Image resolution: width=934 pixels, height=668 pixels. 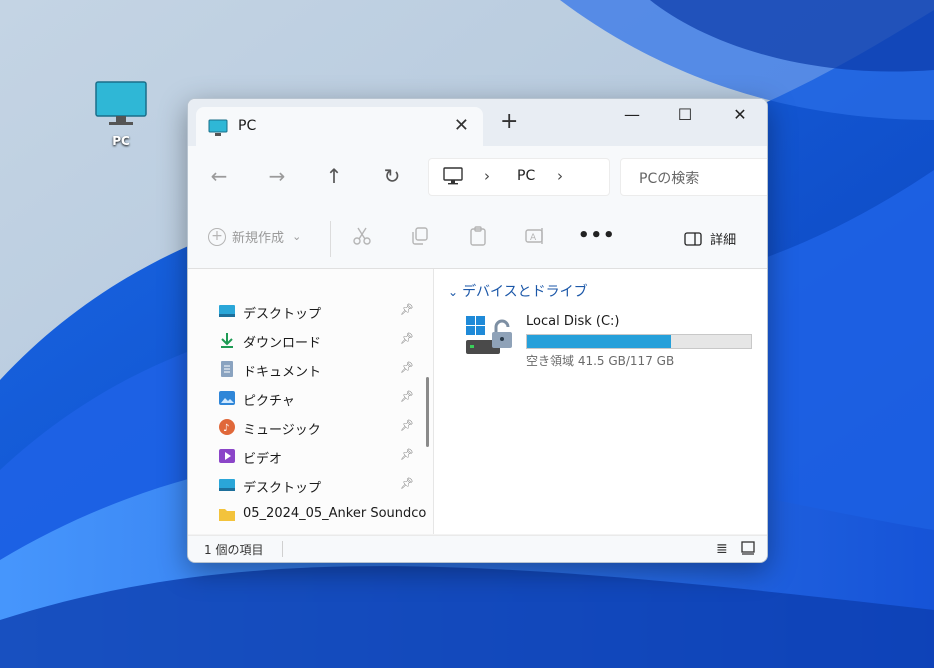 I want to click on search-box: PCの検索, so click(x=693, y=177).